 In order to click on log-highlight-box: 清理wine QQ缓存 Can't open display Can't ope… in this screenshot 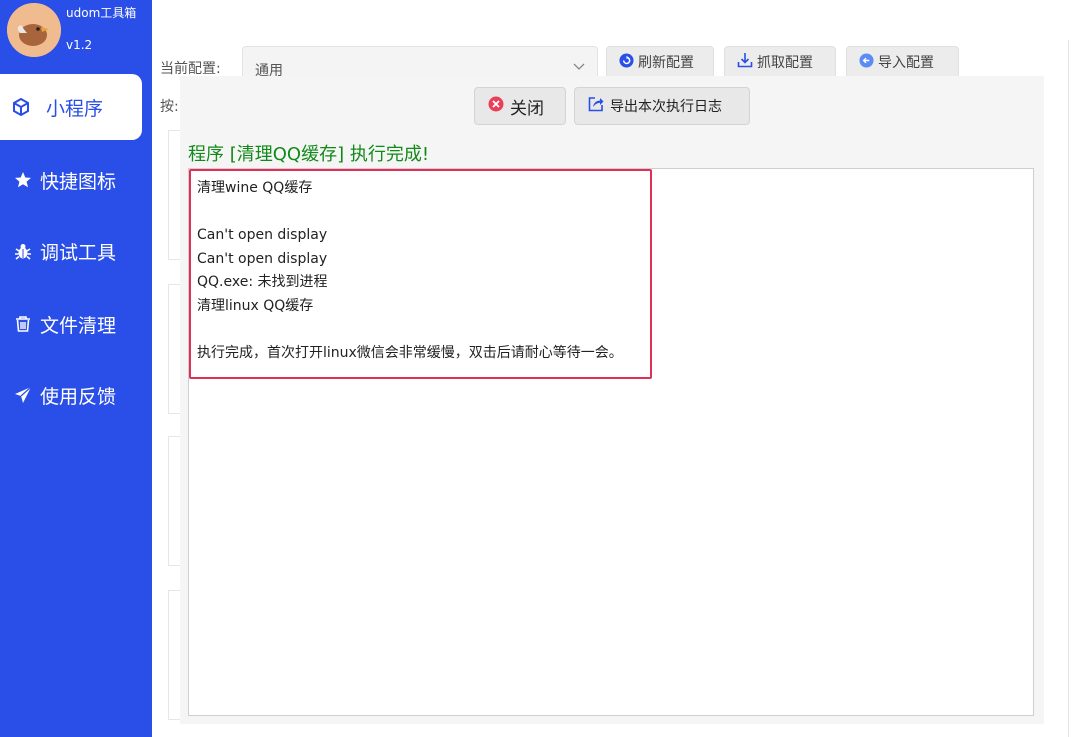, I will do `click(420, 274)`.